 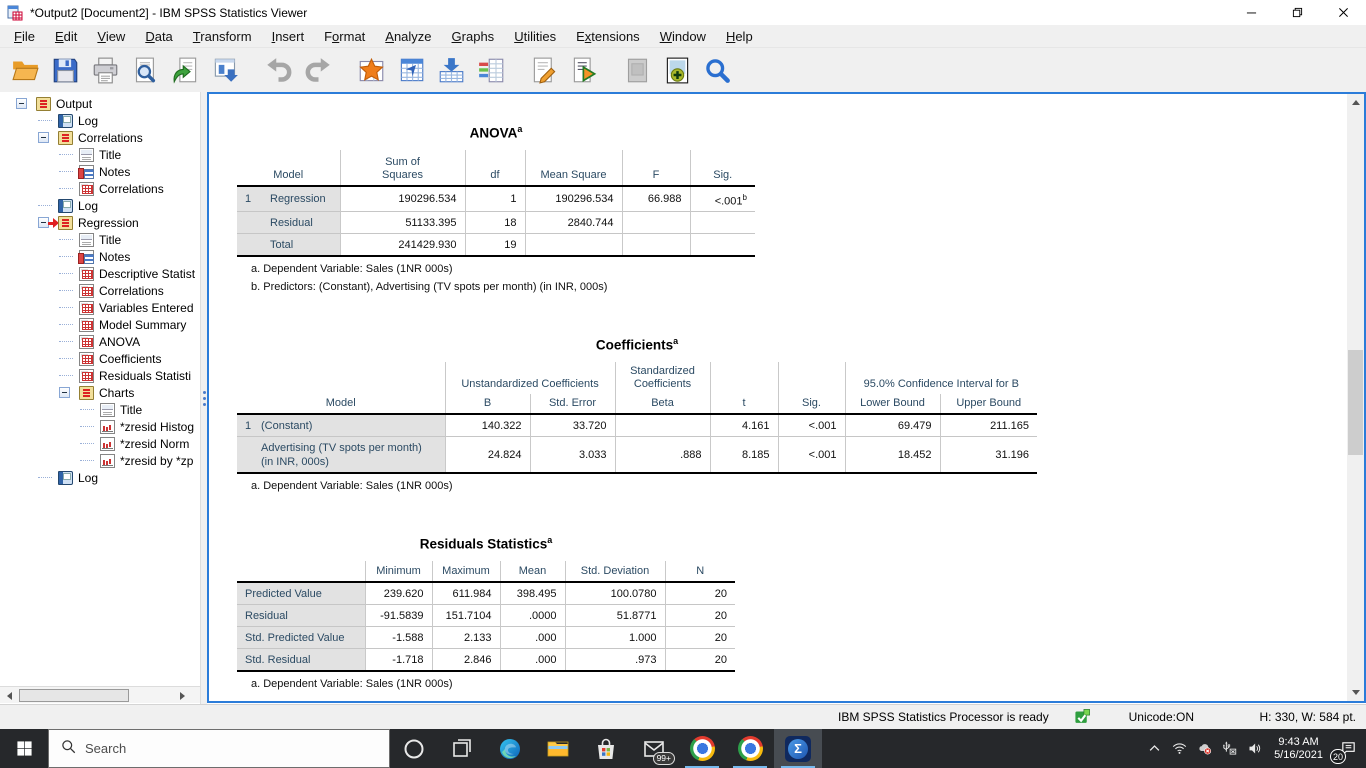 I want to click on menu-item: Transform, so click(x=222, y=36).